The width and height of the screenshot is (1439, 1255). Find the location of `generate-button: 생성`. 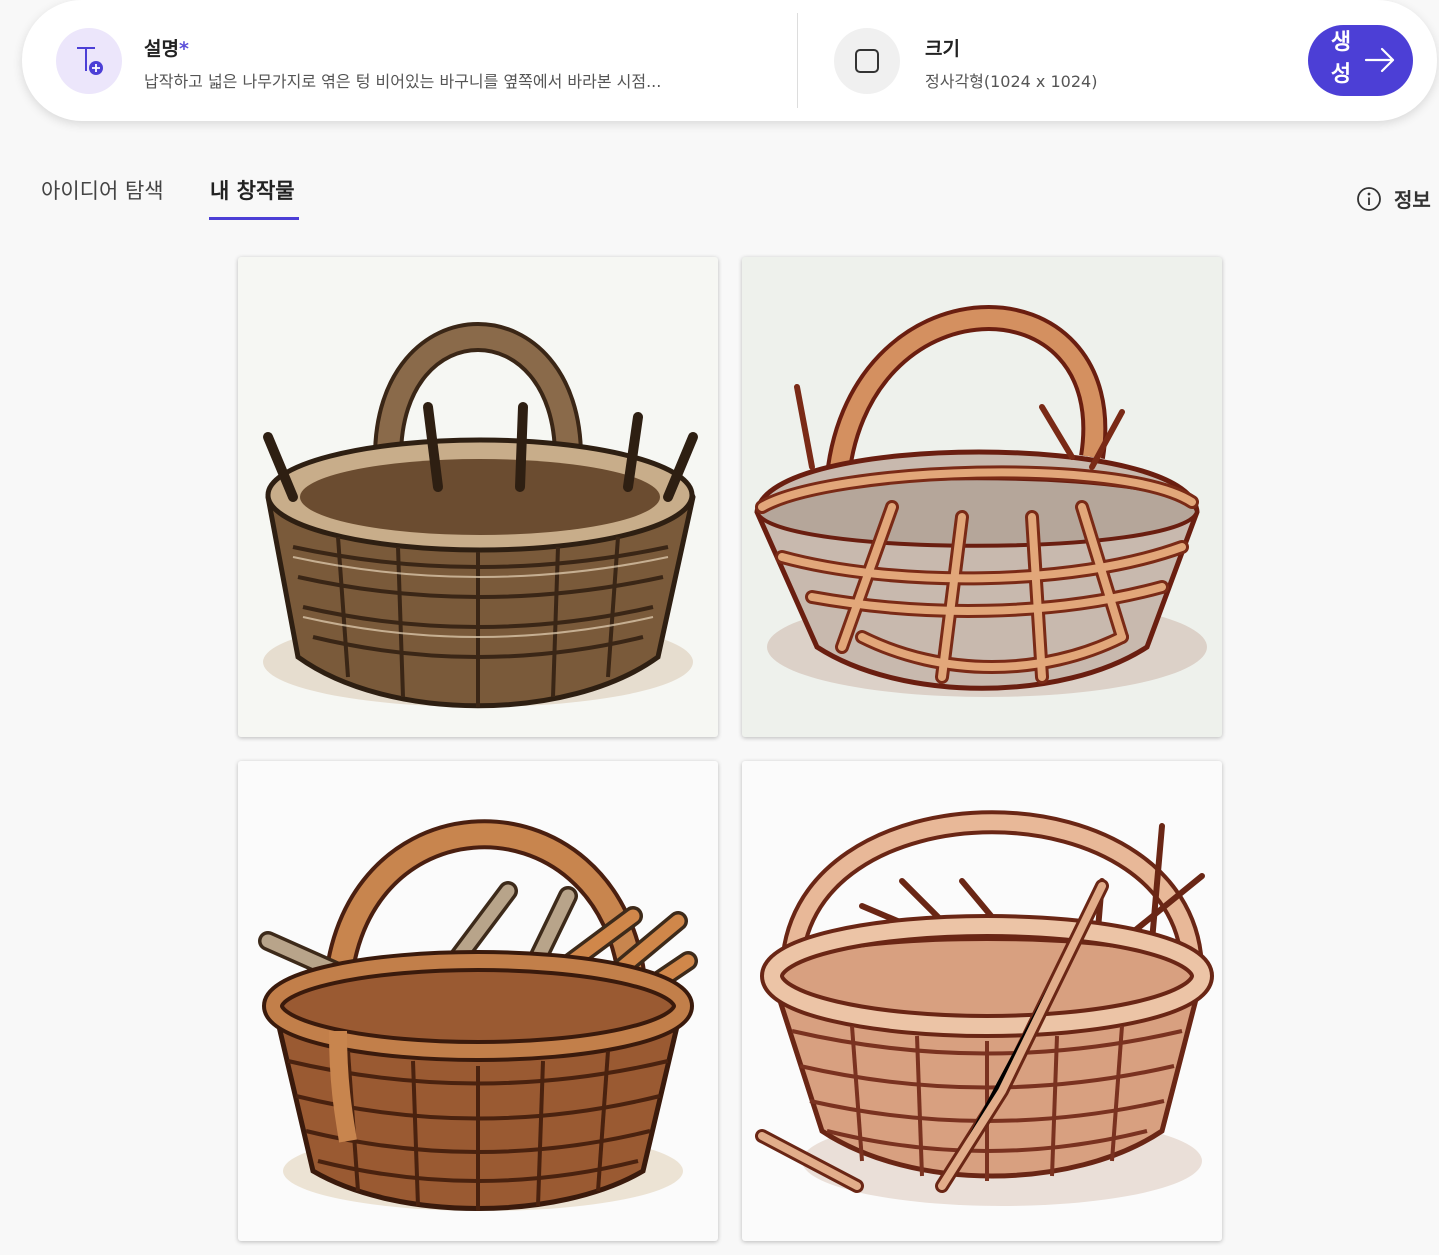

generate-button: 생성 is located at coordinates (1360, 60).